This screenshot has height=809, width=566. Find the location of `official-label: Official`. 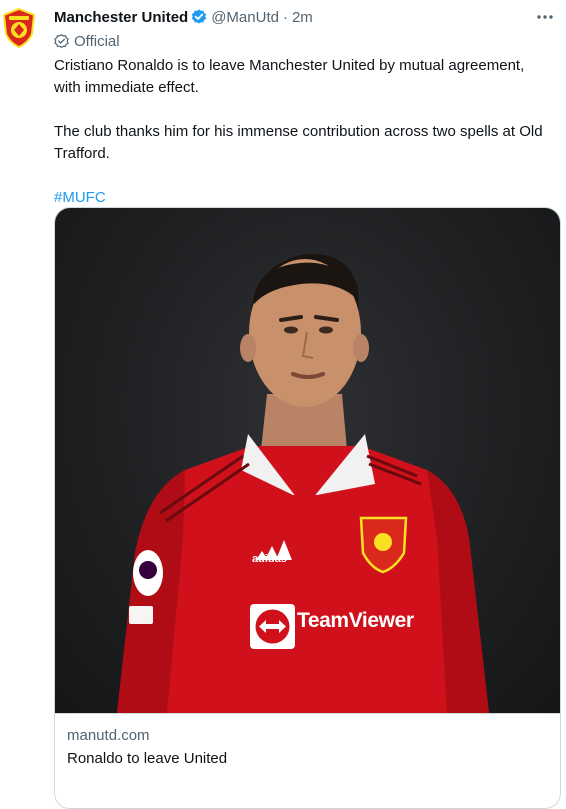

official-label: Official is located at coordinates (87, 41).